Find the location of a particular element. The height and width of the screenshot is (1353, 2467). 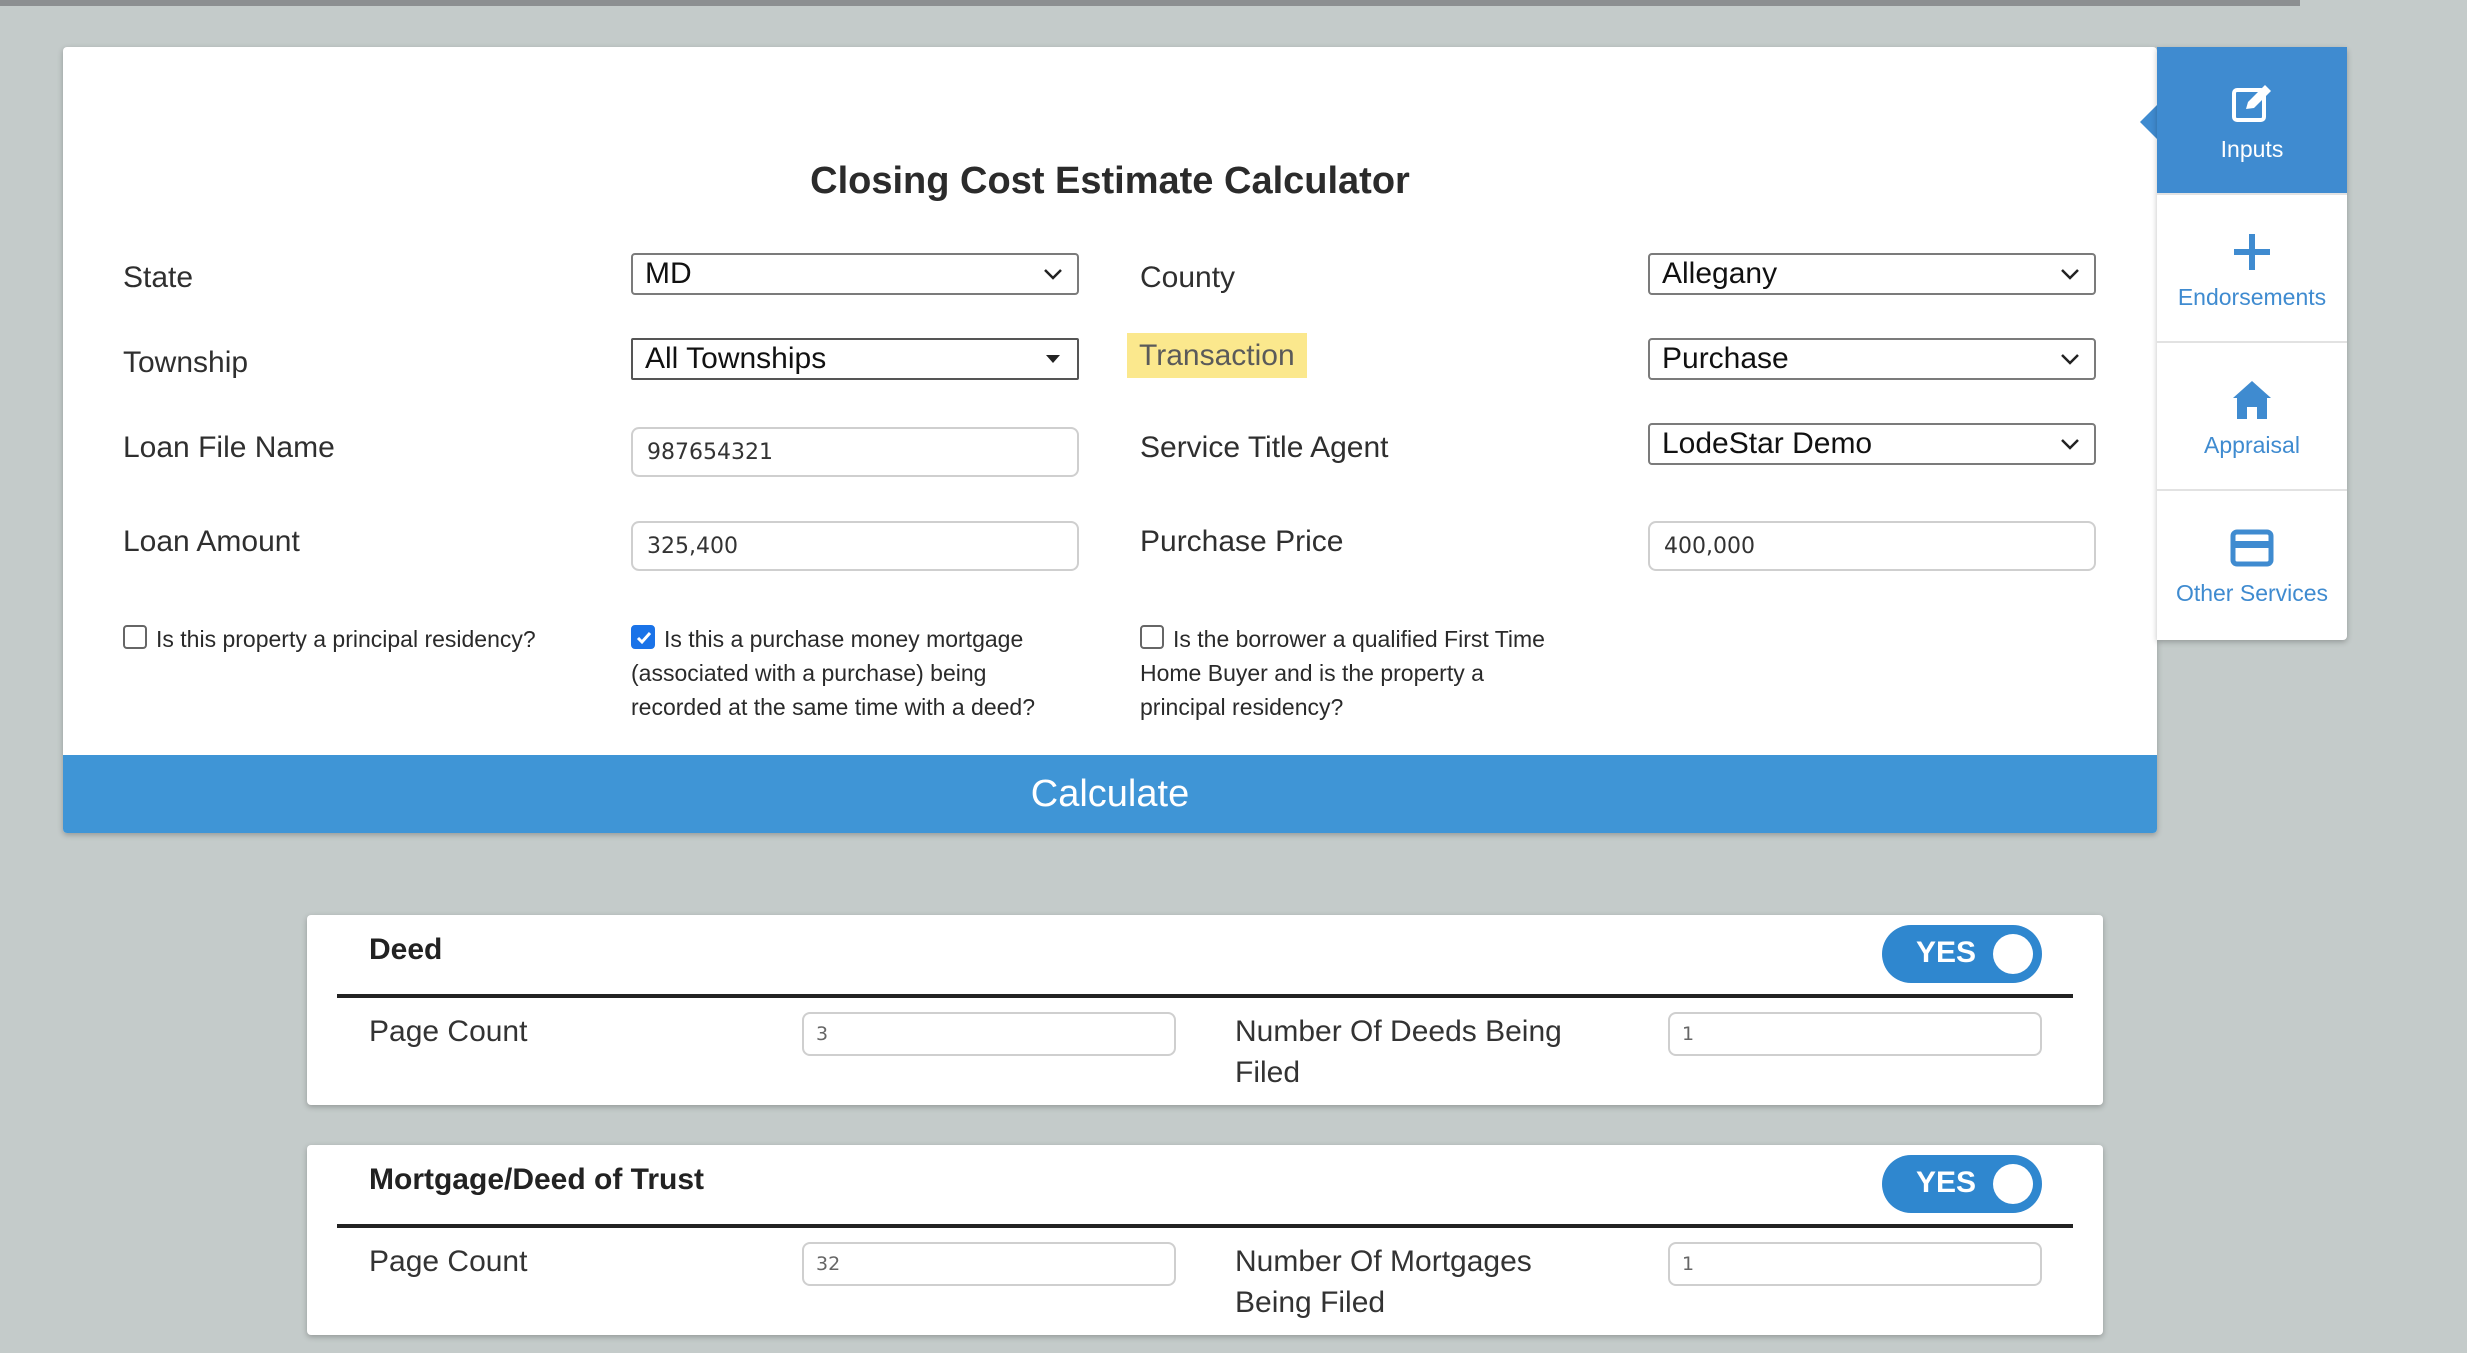

active-tab-pointer is located at coordinates (2149, 122).